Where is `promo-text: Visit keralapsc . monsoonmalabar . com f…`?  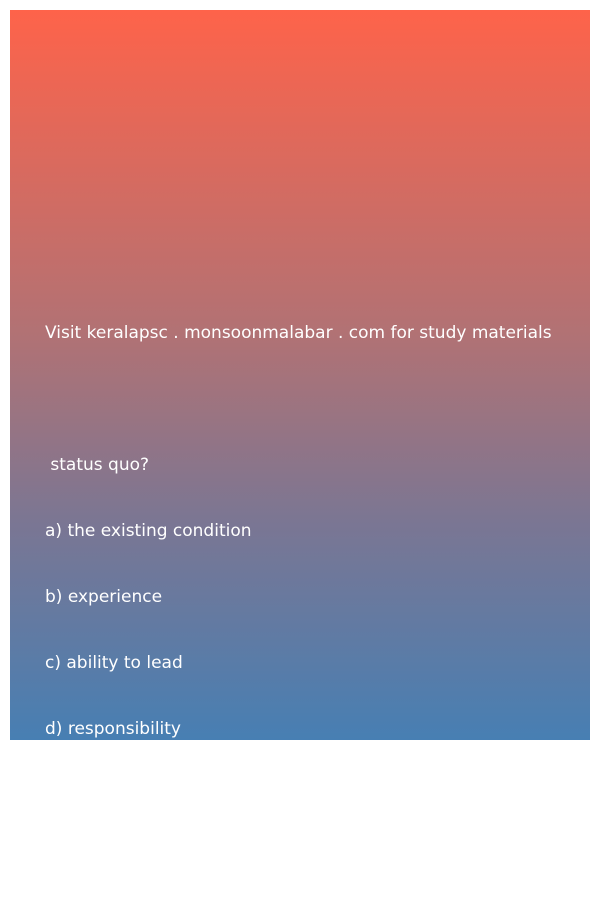 promo-text: Visit keralapsc . monsoonmalabar . com f… is located at coordinates (298, 333).